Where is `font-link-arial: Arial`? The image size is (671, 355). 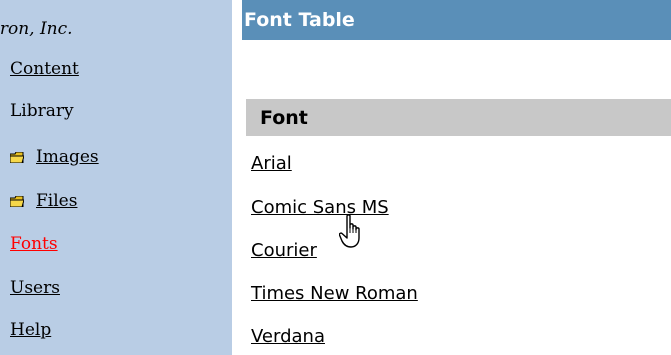
font-link-arial: Arial is located at coordinates (271, 163).